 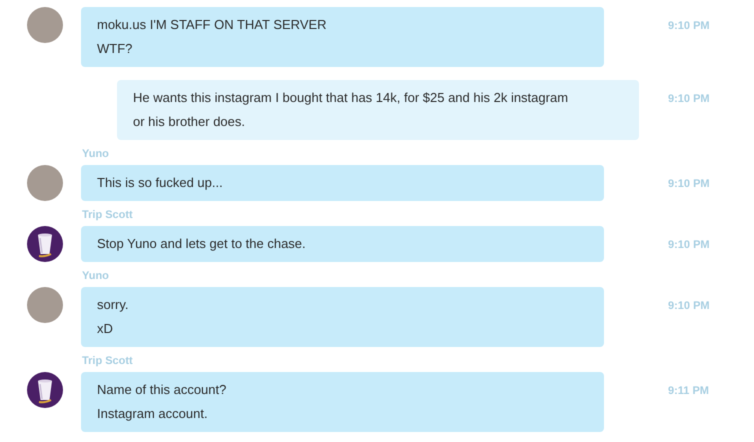 What do you see at coordinates (189, 122) in the screenshot?
I see `message-text: or his brother does.` at bounding box center [189, 122].